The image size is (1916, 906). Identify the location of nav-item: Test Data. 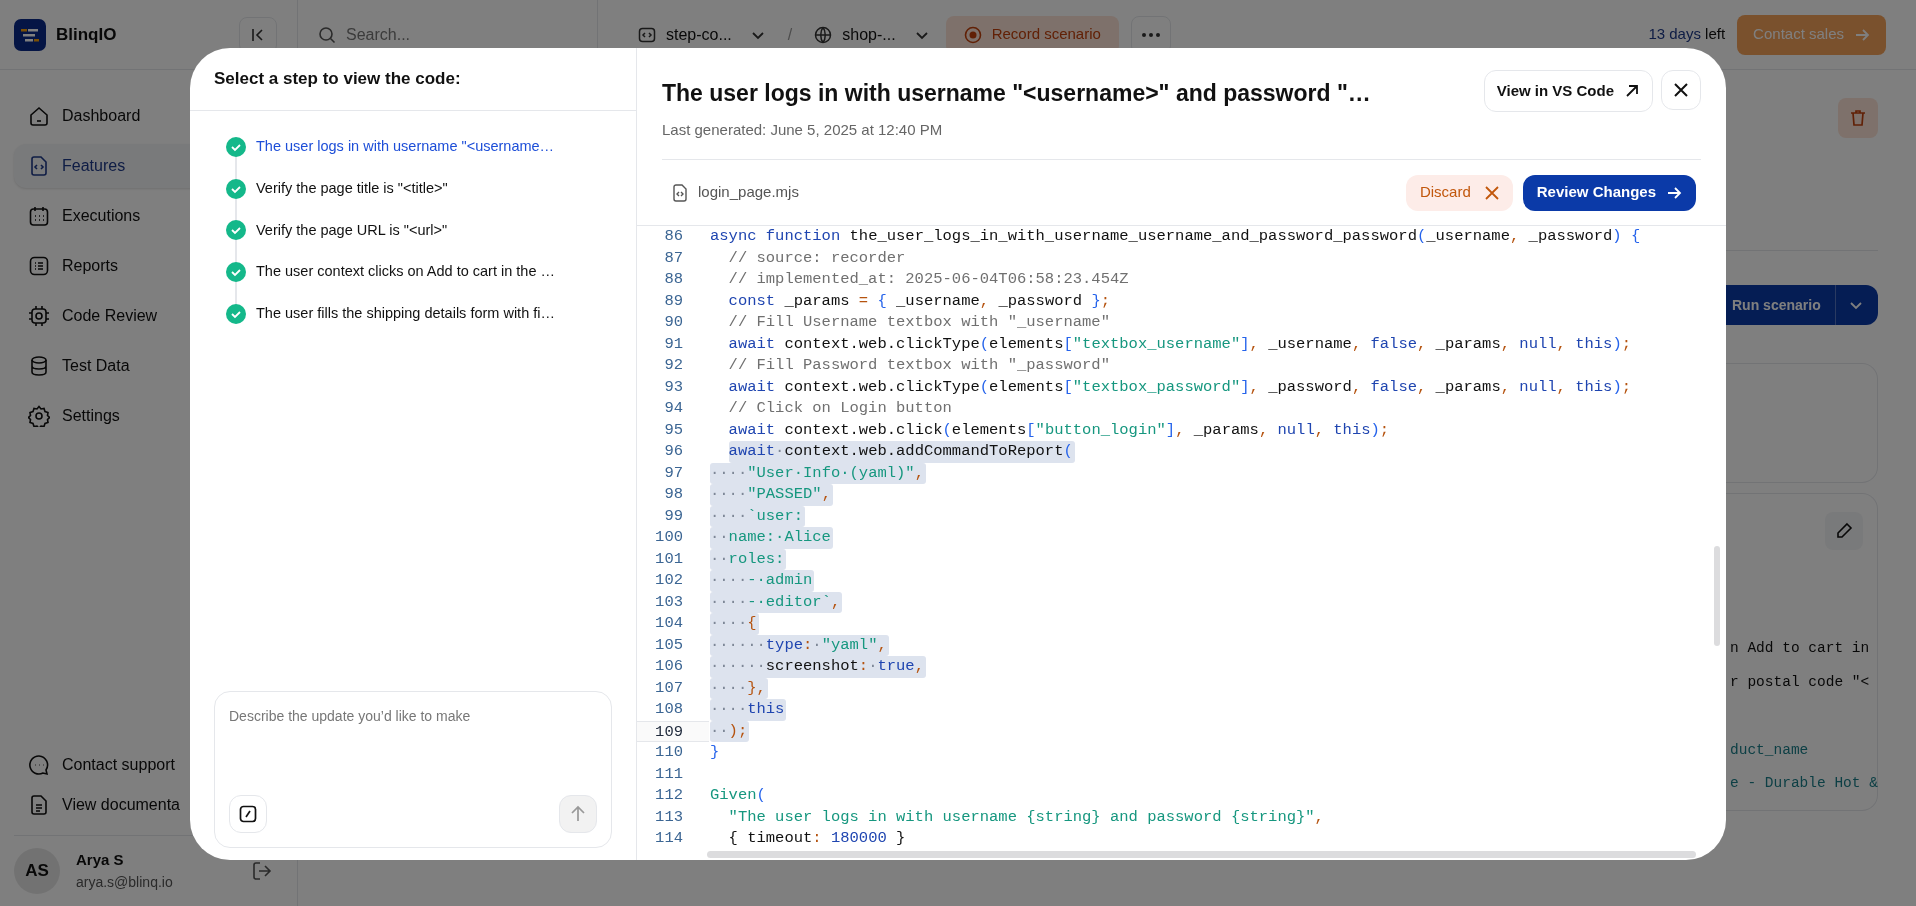
(148, 366).